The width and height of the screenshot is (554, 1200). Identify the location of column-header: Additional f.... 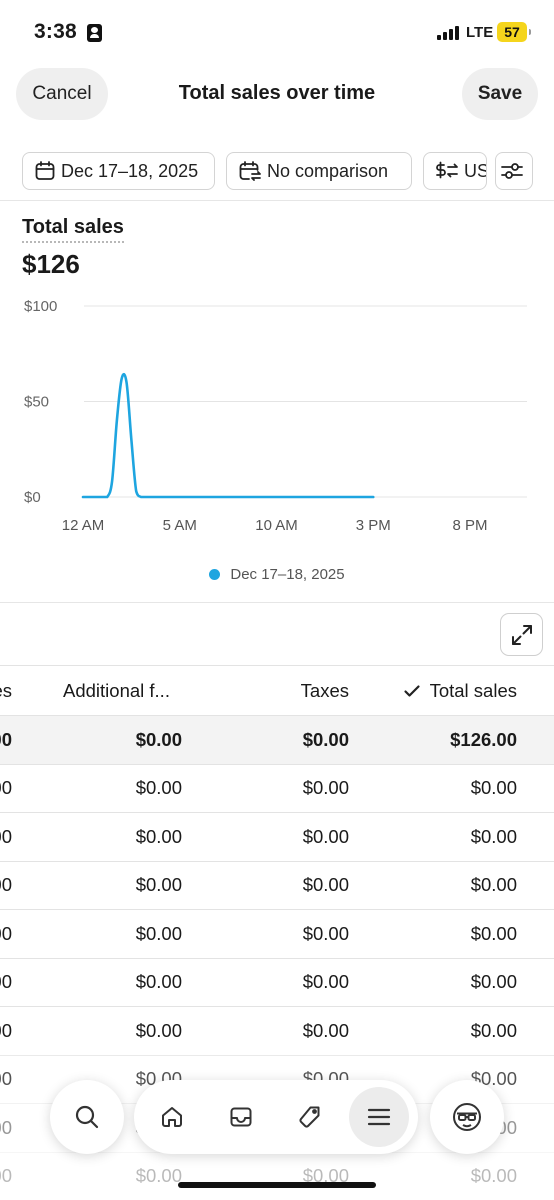
(116, 690).